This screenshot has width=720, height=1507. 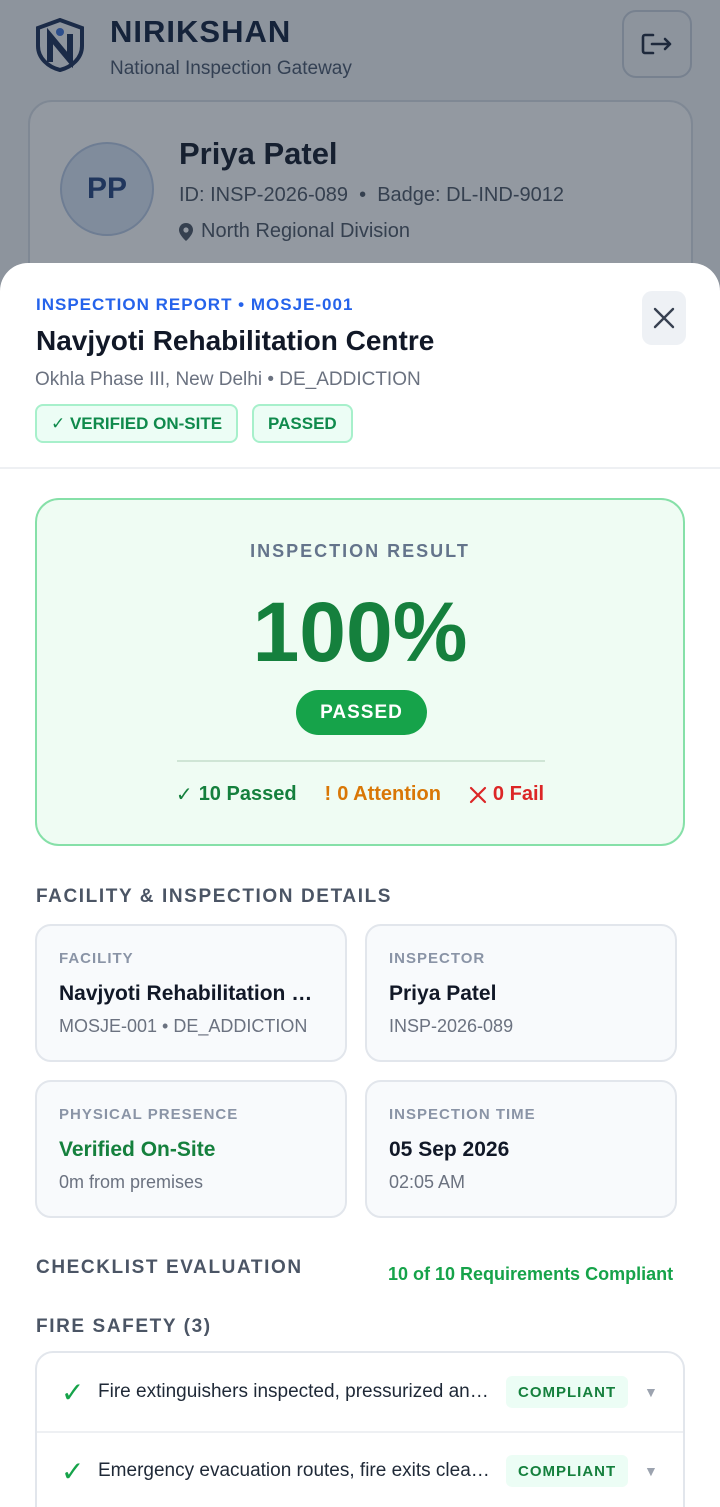 I want to click on facility-card-label: FACILITY, so click(x=96, y=958).